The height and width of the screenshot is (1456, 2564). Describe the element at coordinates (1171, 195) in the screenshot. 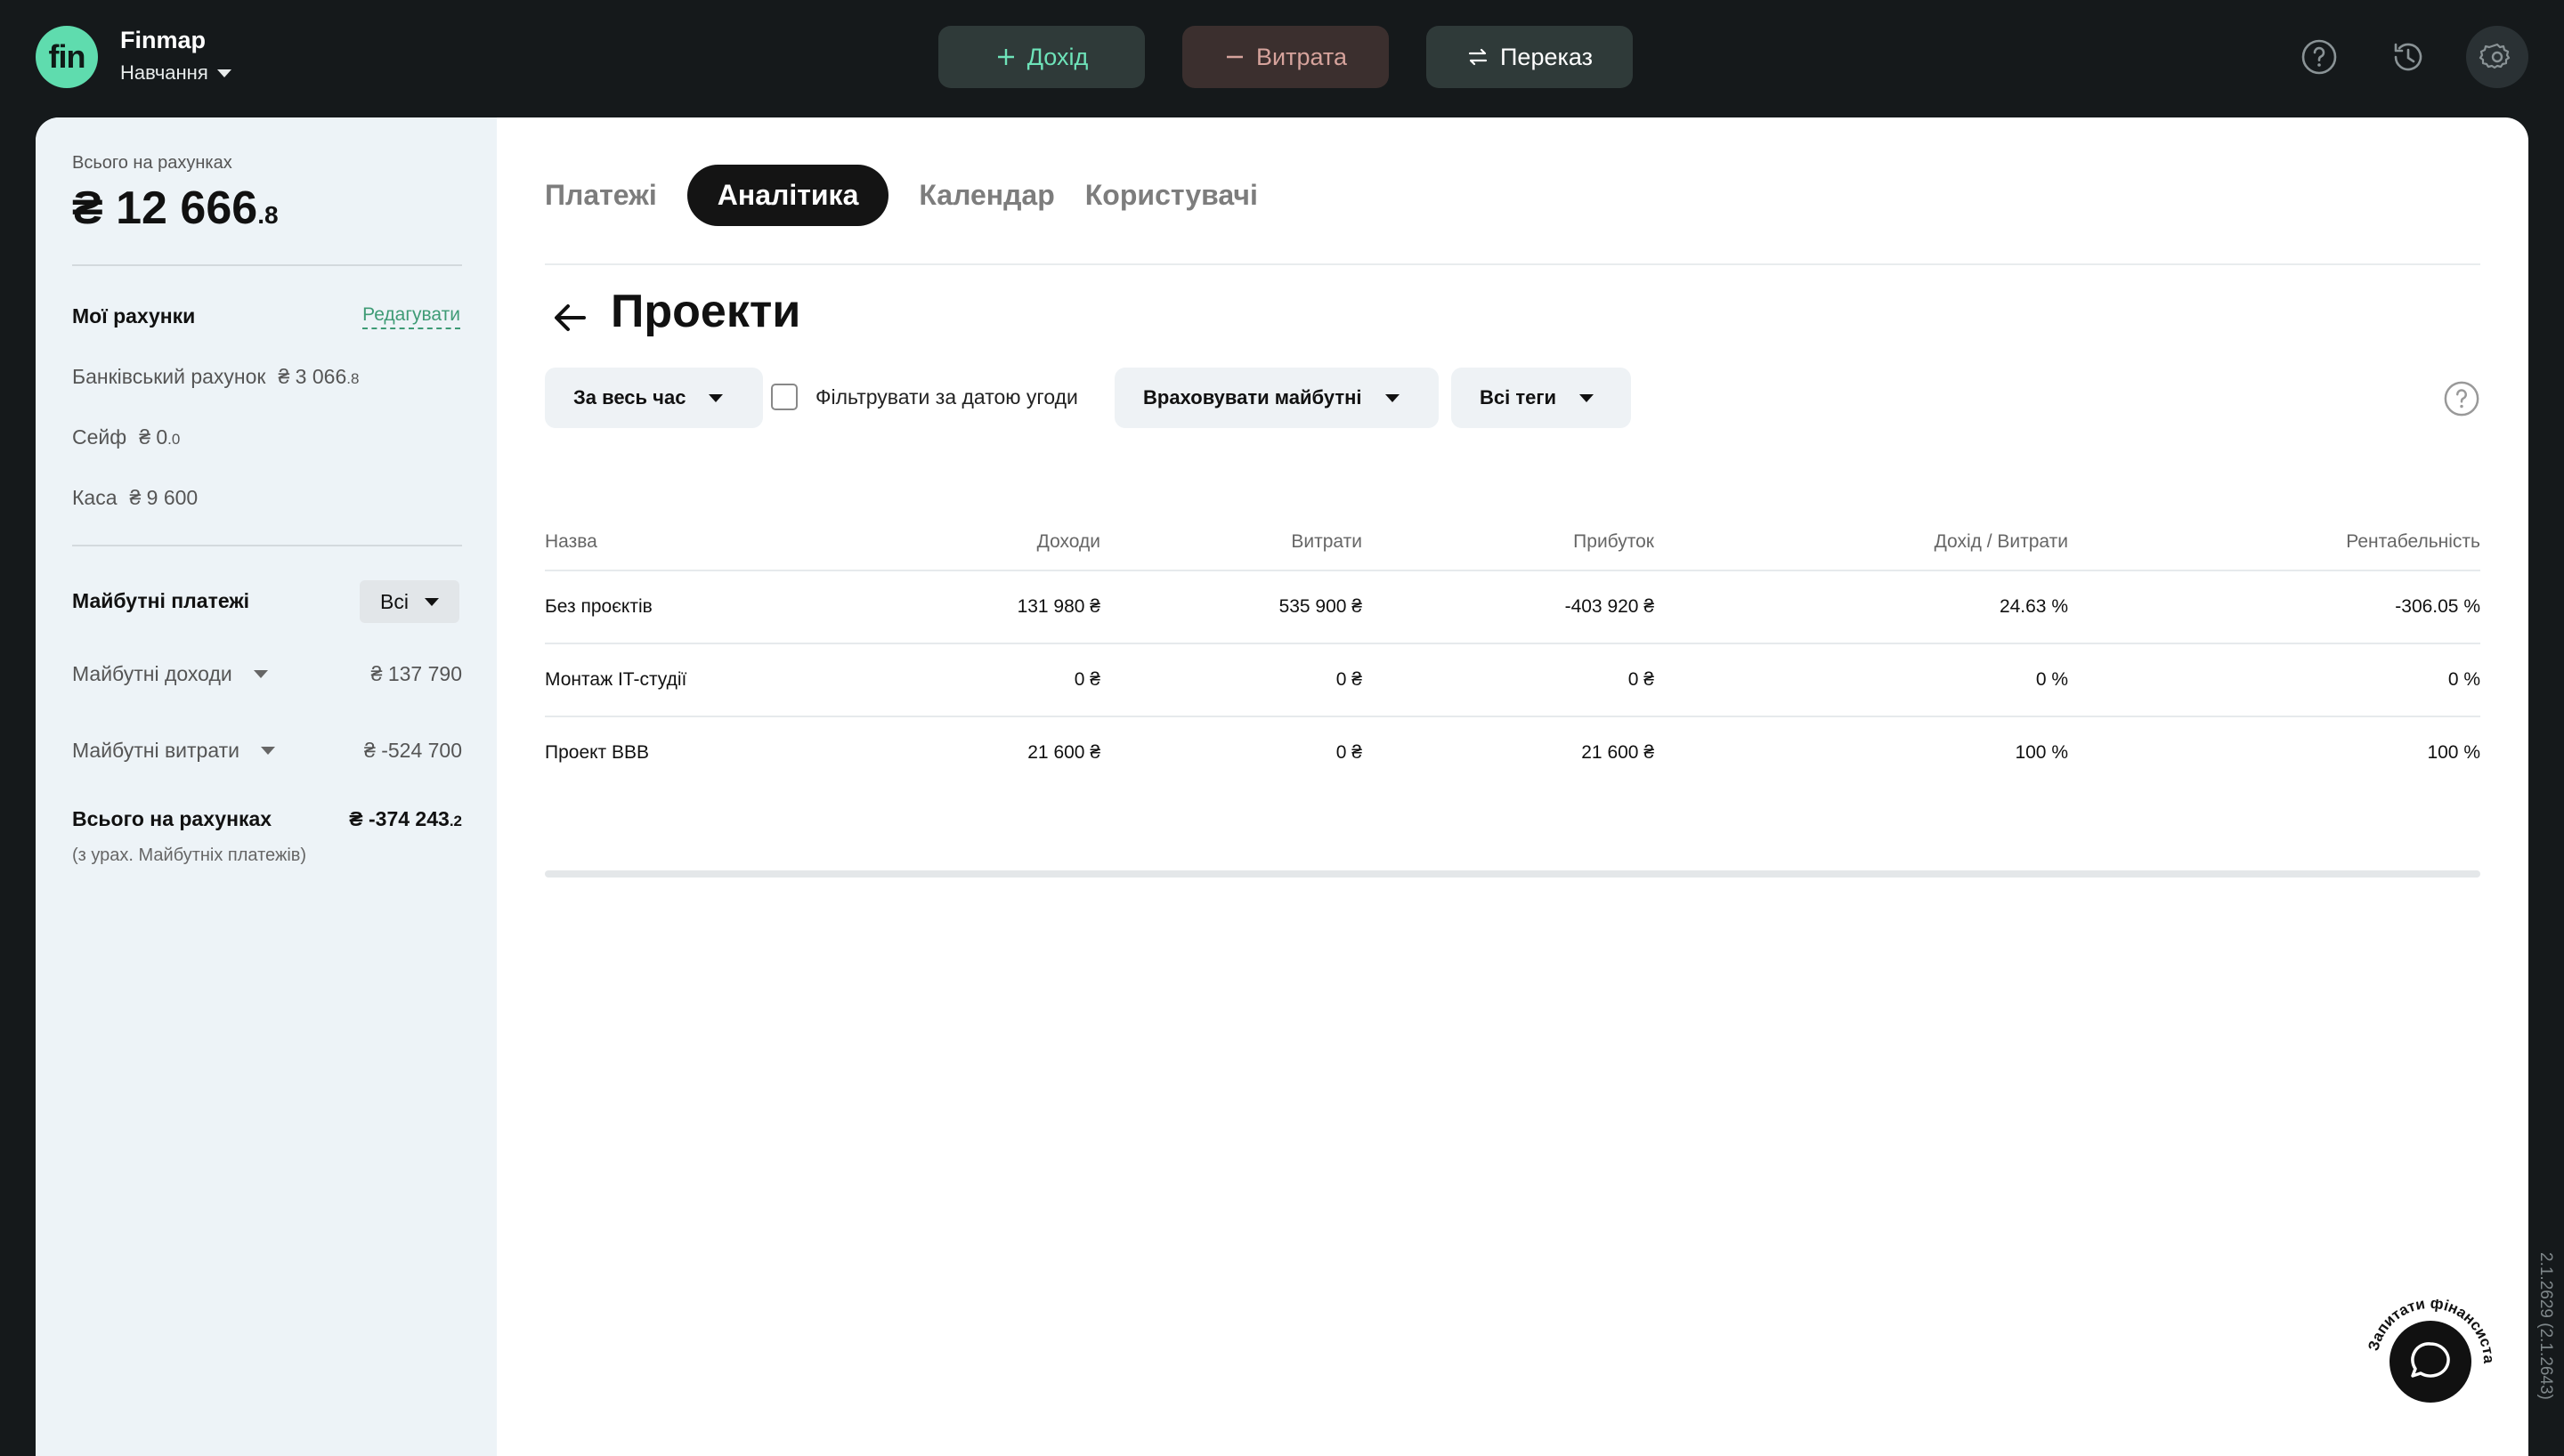

I see `tab-users: Користувачі` at that location.